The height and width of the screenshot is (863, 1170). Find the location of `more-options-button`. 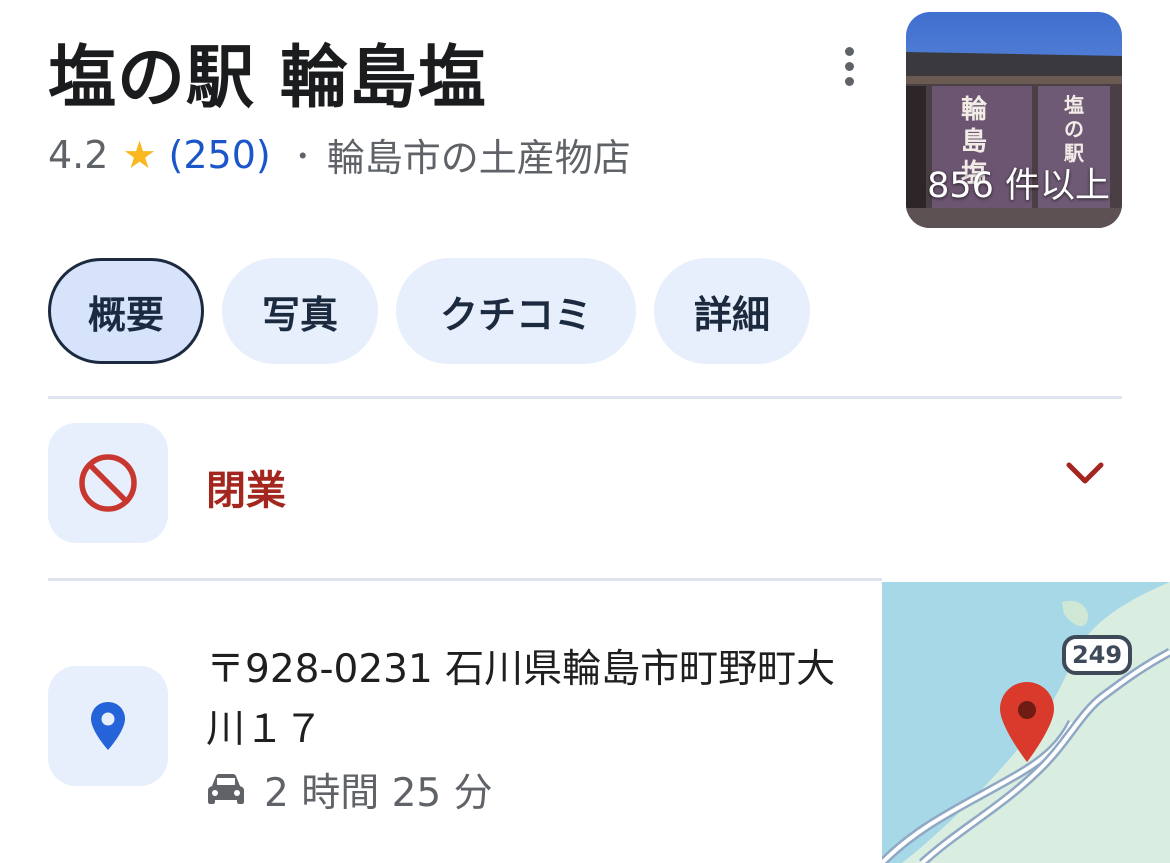

more-options-button is located at coordinates (849, 66).